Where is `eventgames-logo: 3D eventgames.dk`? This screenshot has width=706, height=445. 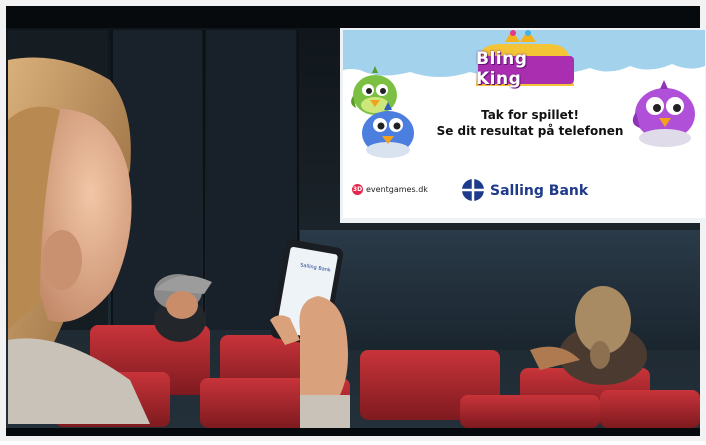
eventgames-logo: 3D eventgames.dk is located at coordinates (390, 189).